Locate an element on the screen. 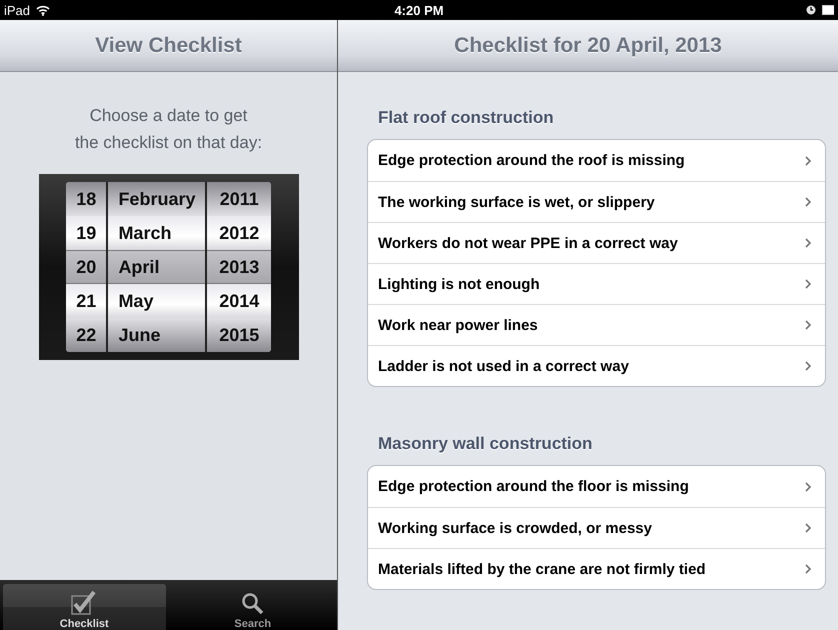 Image resolution: width=838 pixels, height=630 pixels. date-picker: 18 19 20 21 22 February March April May June 2011 2012 2013 2014 2015 is located at coordinates (168, 267).